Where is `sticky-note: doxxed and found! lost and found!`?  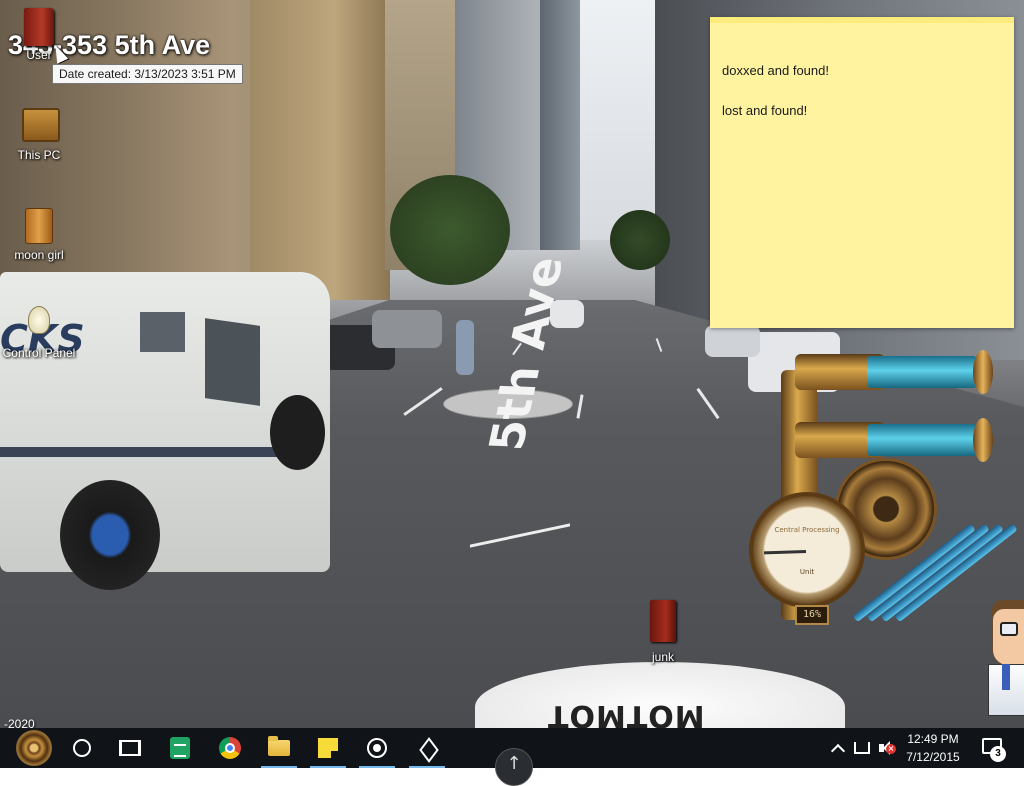 sticky-note: doxxed and found! lost and found! is located at coordinates (862, 172).